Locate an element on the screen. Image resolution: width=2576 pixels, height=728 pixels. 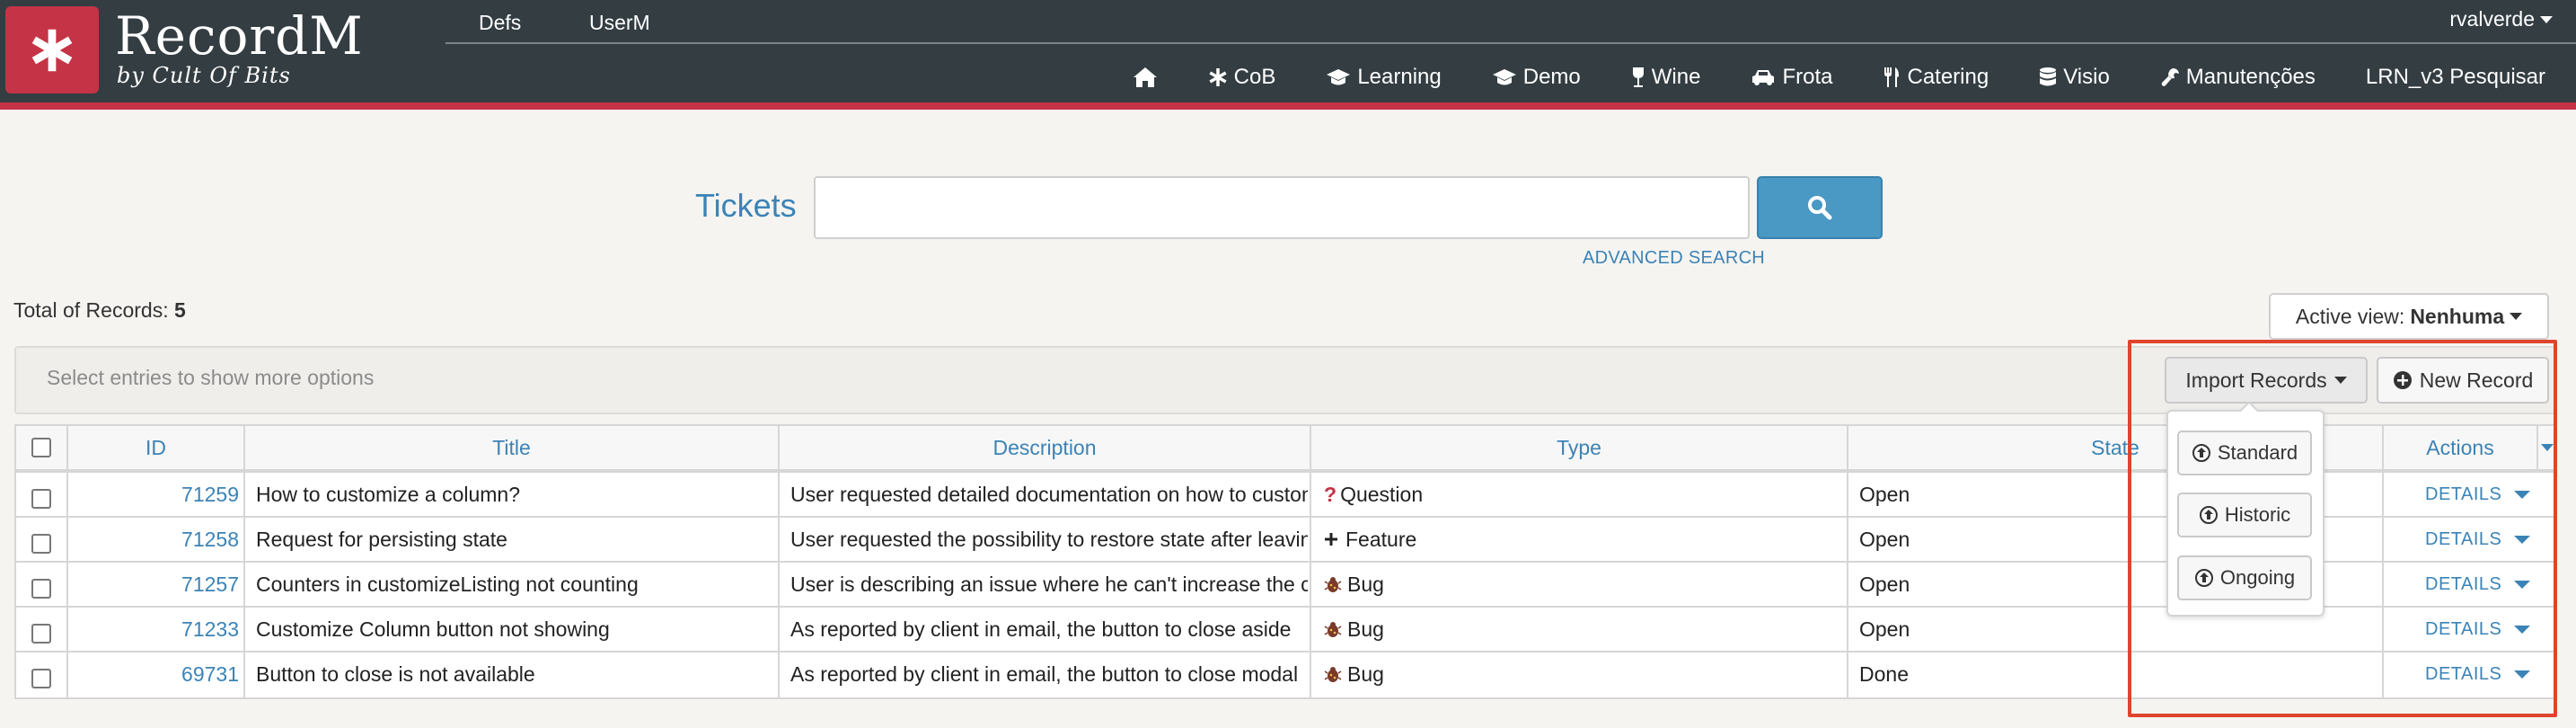
nav-item-frota: Frota is located at coordinates (1791, 77).